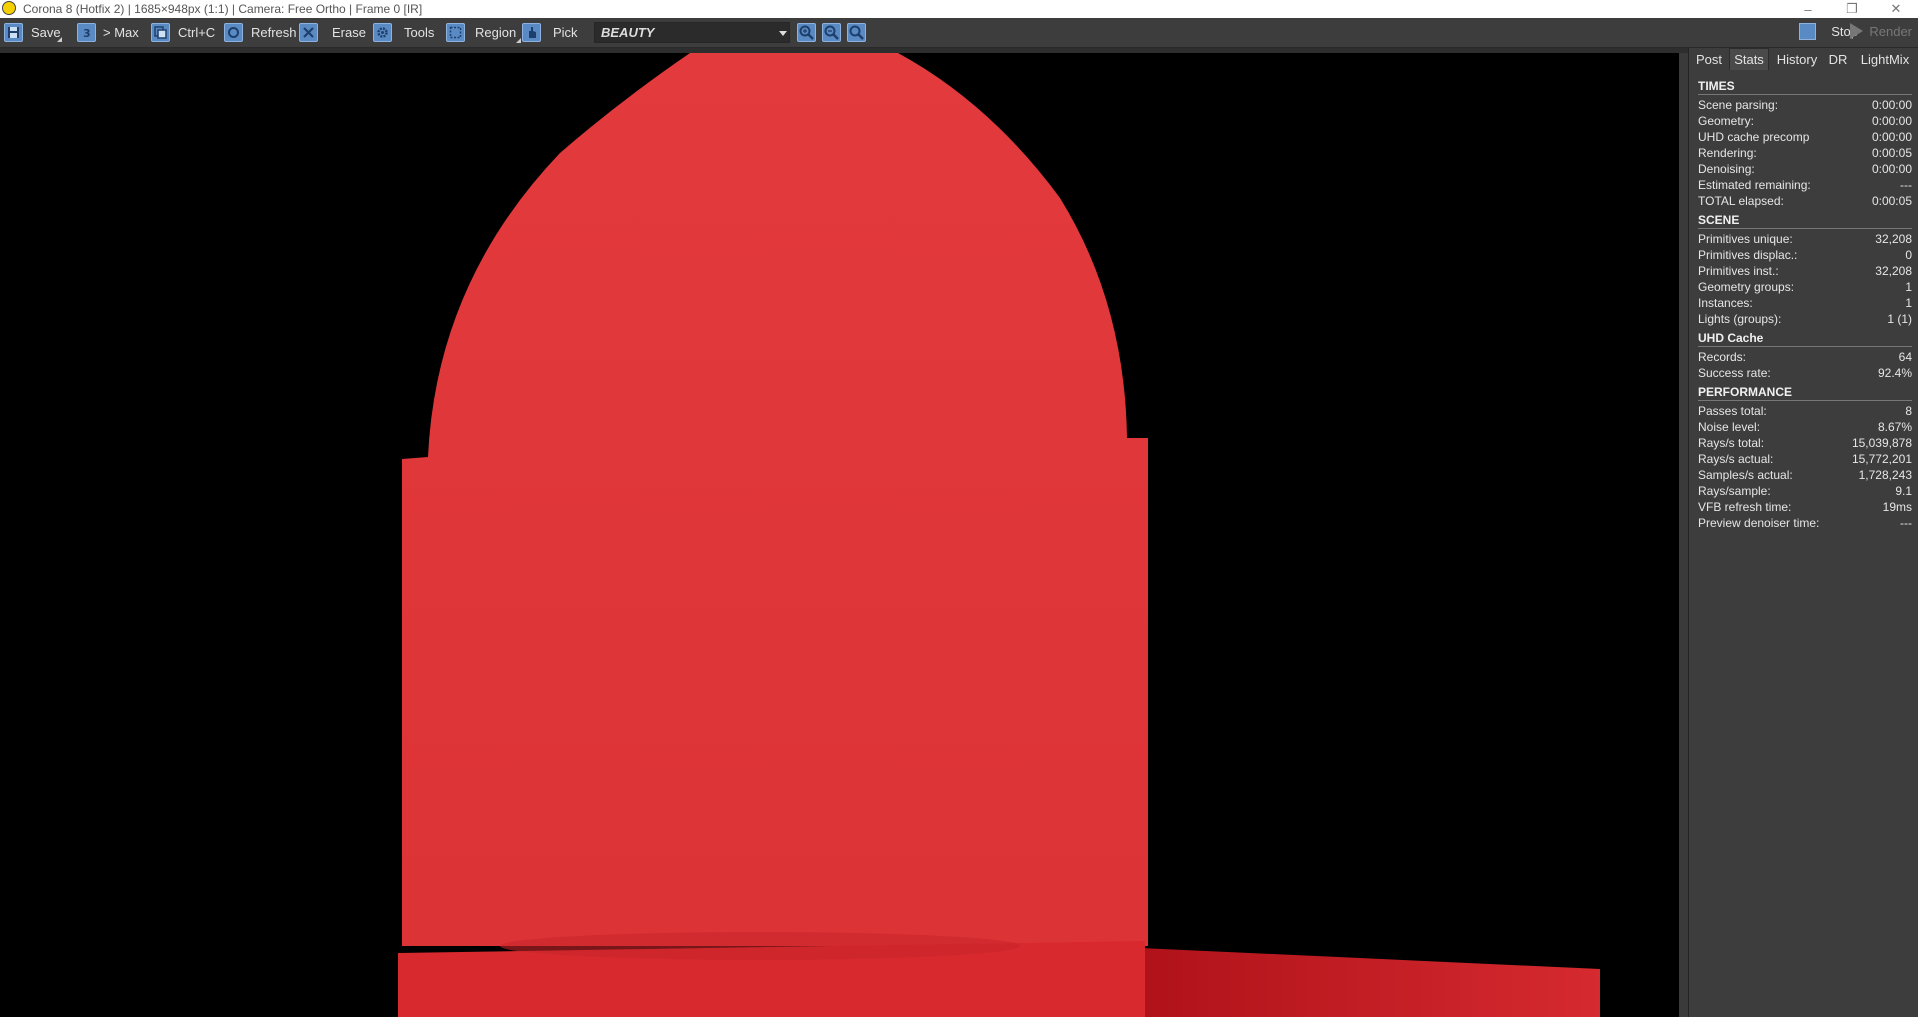  What do you see at coordinates (197, 32) in the screenshot?
I see `copy-label: Ctrl+C` at bounding box center [197, 32].